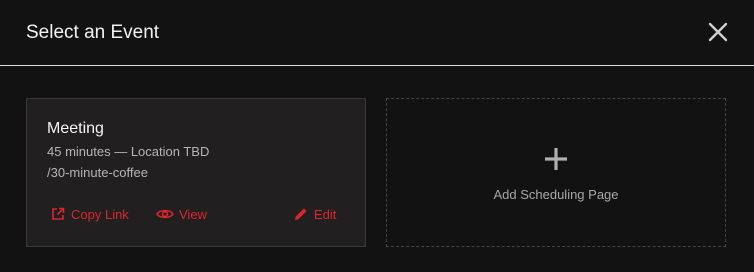 Image resolution: width=754 pixels, height=272 pixels. I want to click on close-button, so click(718, 32).